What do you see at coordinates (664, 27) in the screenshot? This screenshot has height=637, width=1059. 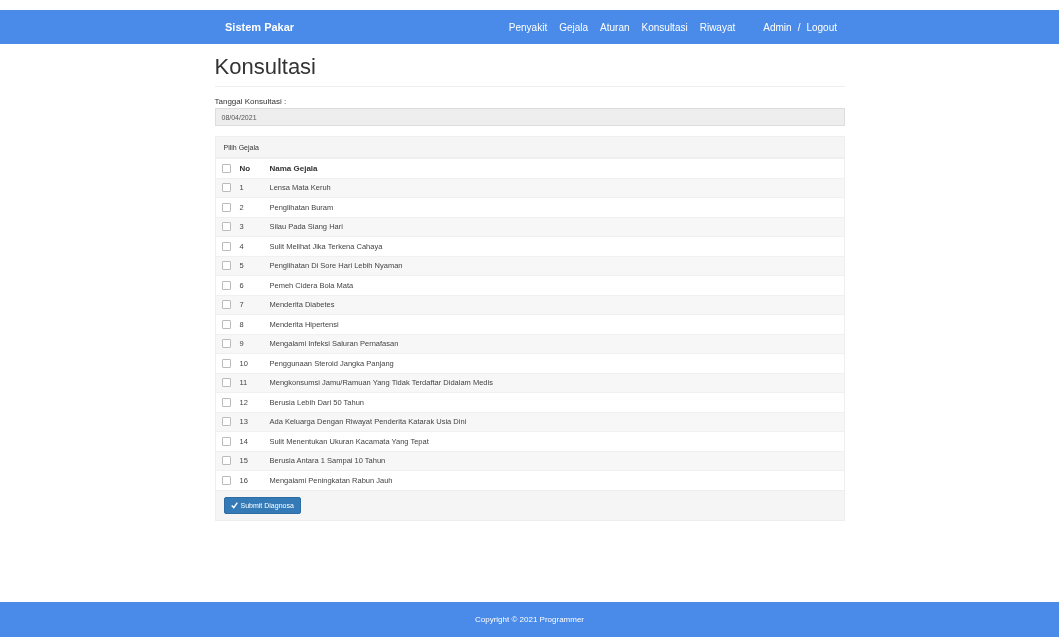 I see `nav-link: Konsultasi` at bounding box center [664, 27].